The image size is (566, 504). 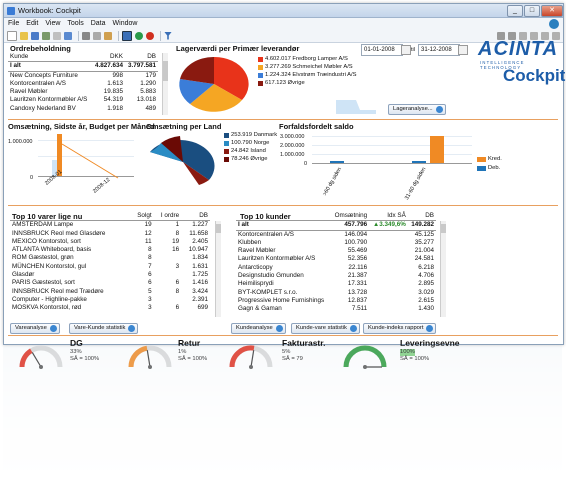 I want to click on col-omsaetning: Omsætning, so click(x=350, y=217).